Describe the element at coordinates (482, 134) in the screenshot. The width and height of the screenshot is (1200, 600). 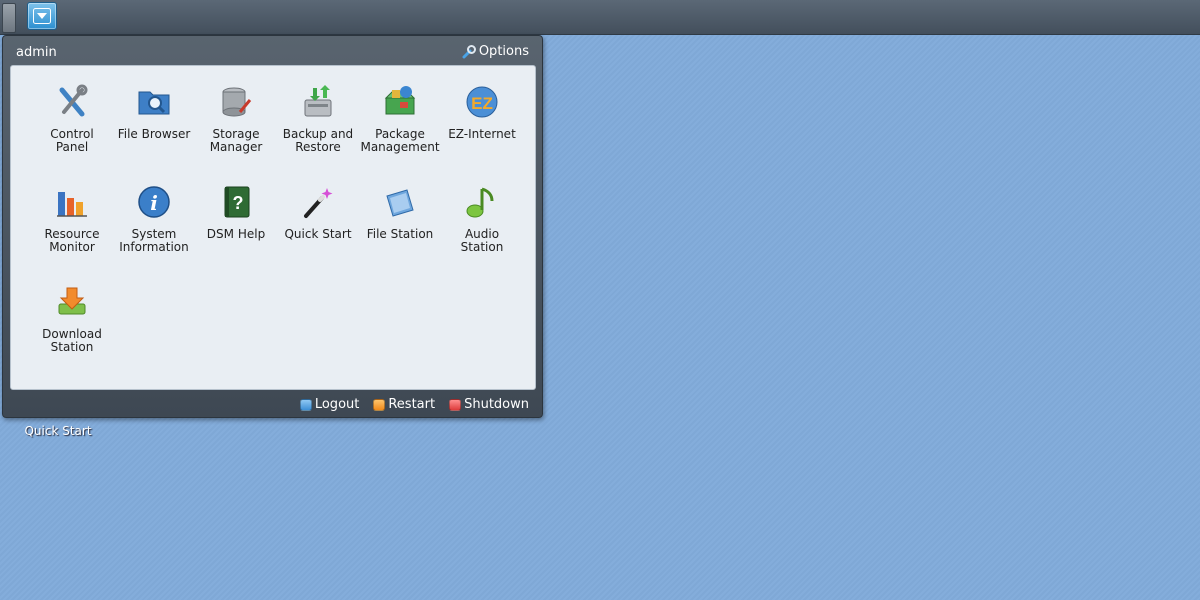
I see `app-label: EZ-Internet` at that location.